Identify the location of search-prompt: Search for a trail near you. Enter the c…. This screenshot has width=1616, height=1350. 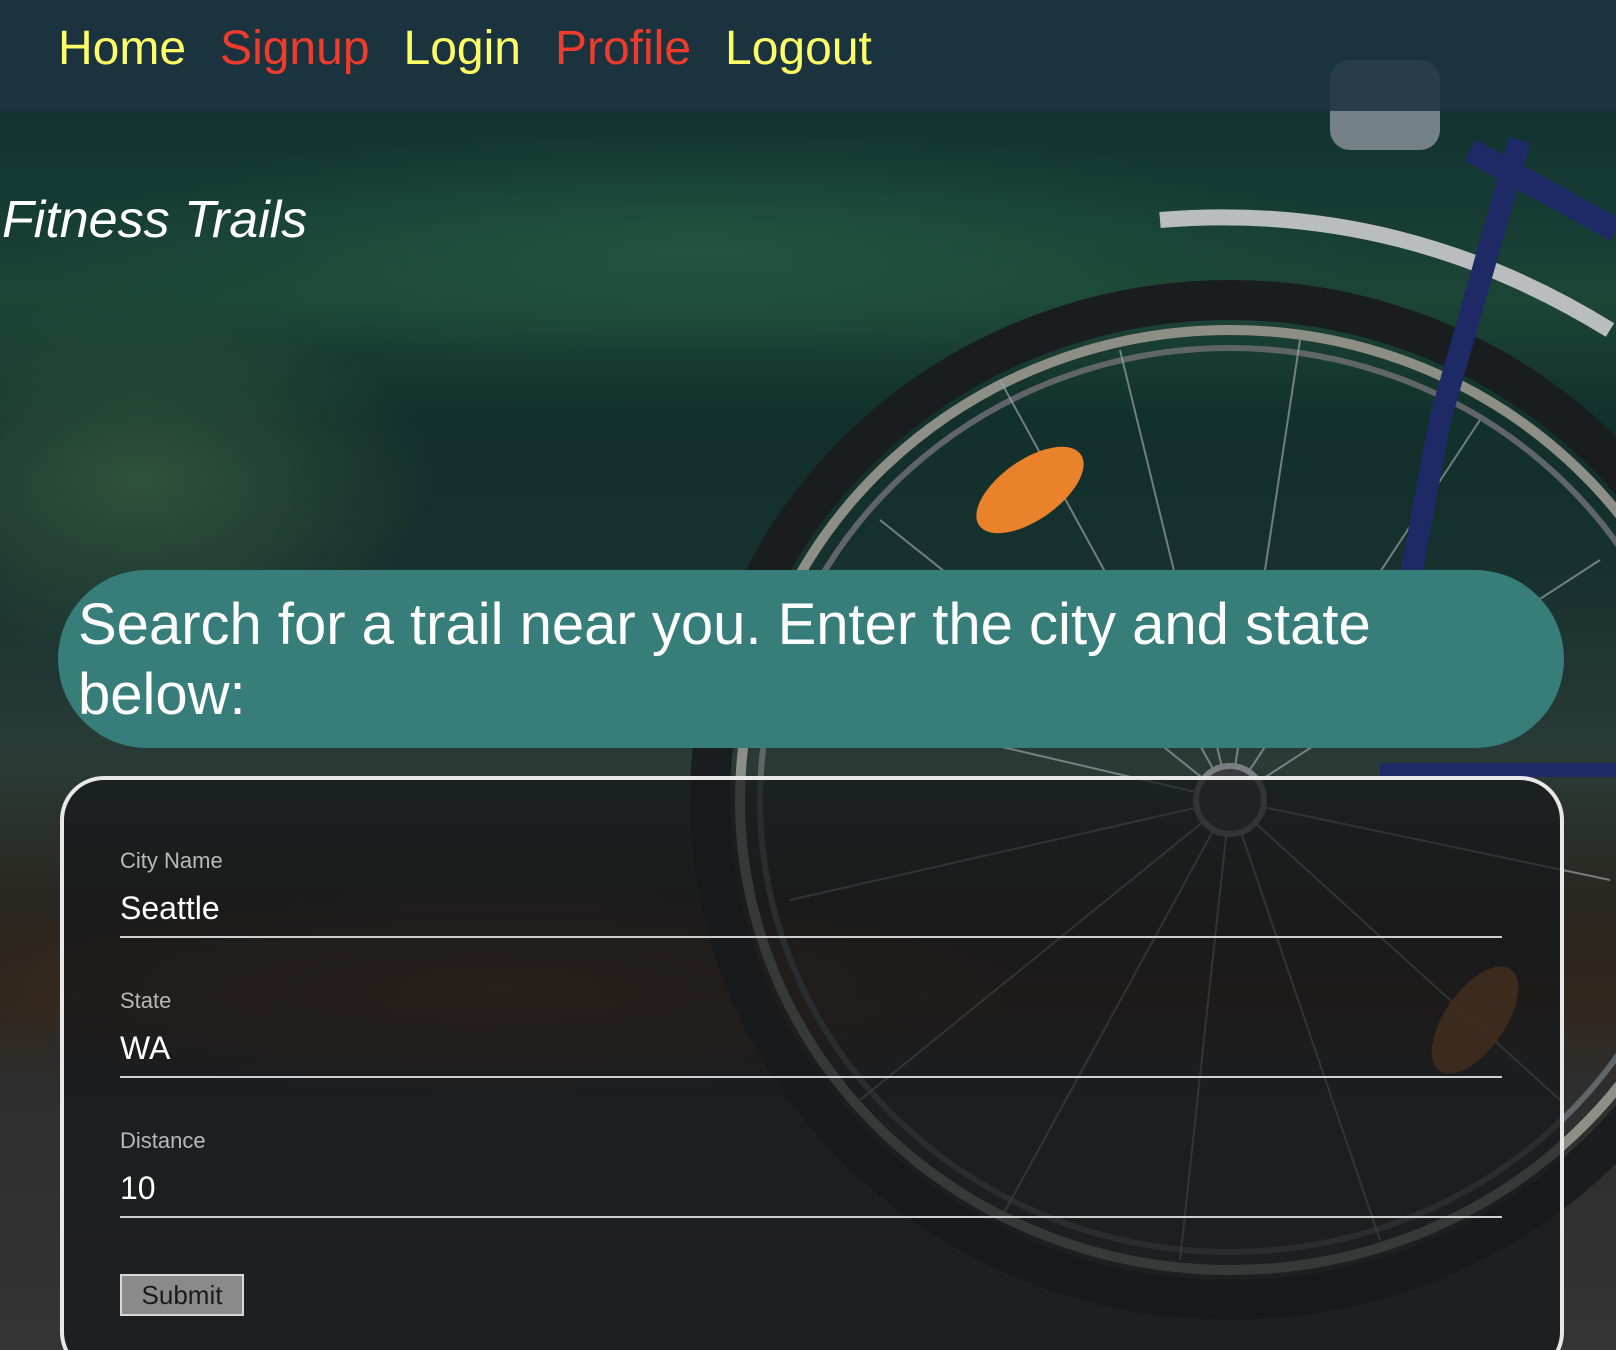
(811, 659).